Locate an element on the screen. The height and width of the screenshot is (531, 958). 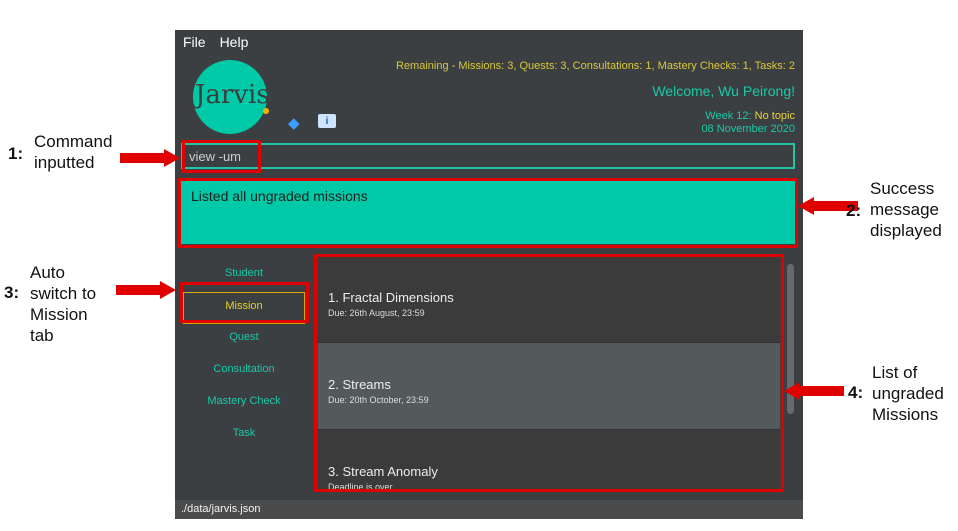
annotation-line: switch to is located at coordinates (63, 293).